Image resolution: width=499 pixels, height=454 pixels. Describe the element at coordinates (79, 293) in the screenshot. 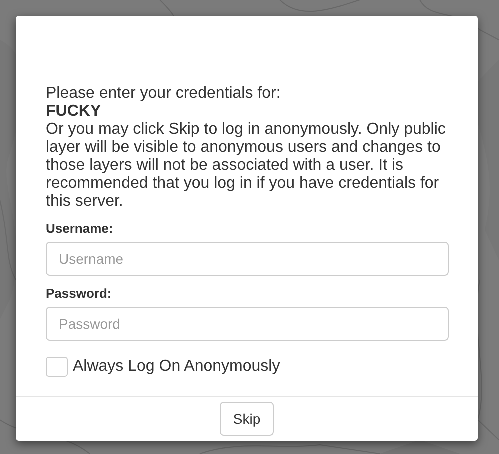

I see `field-label: Password:` at that location.